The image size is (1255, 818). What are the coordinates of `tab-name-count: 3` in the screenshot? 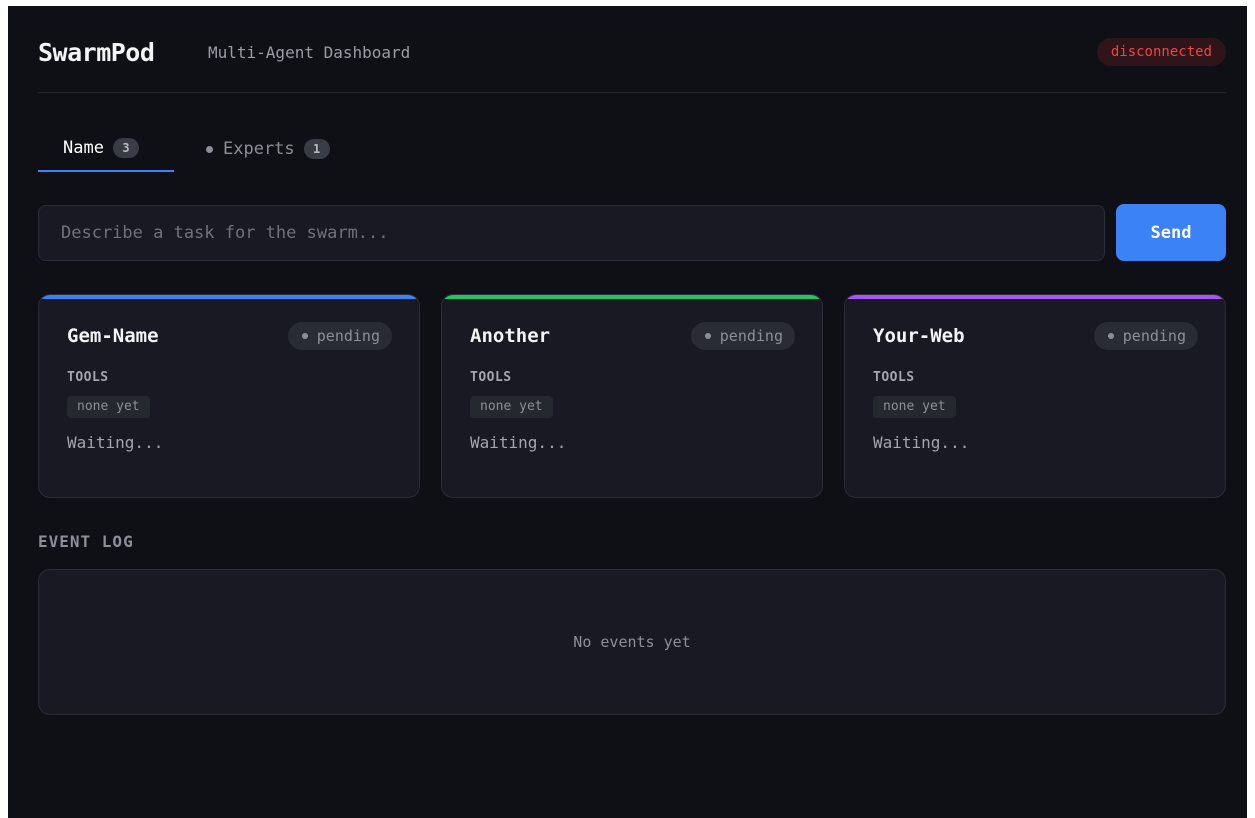 It's located at (125, 148).